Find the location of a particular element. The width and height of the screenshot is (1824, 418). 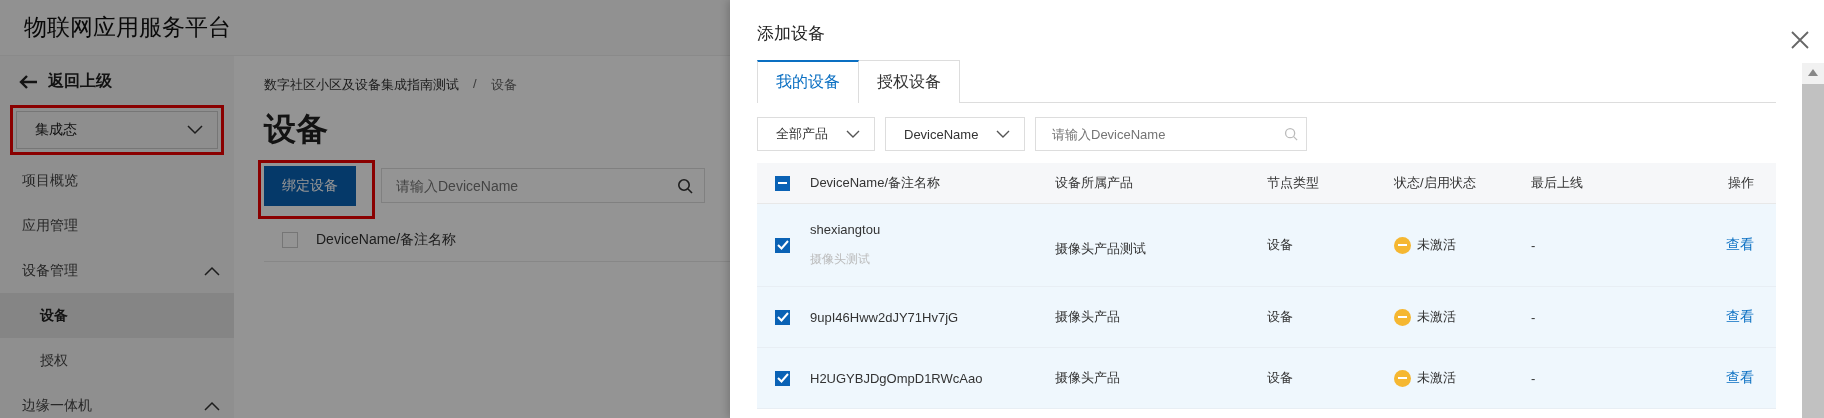

checkbox is located at coordinates (290, 240).